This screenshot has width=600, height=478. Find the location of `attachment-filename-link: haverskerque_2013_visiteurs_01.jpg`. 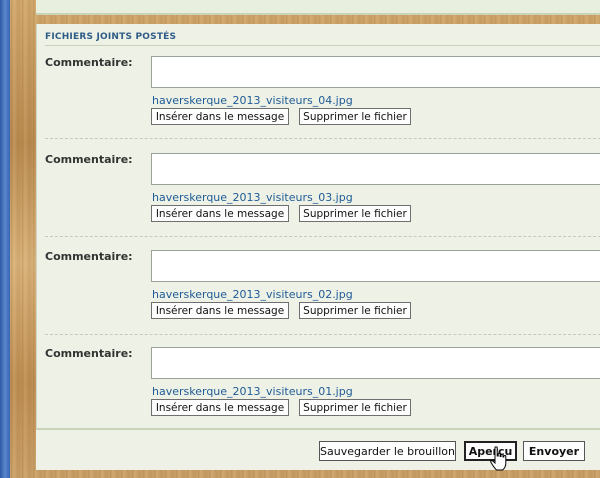

attachment-filename-link: haverskerque_2013_visiteurs_01.jpg is located at coordinates (252, 391).